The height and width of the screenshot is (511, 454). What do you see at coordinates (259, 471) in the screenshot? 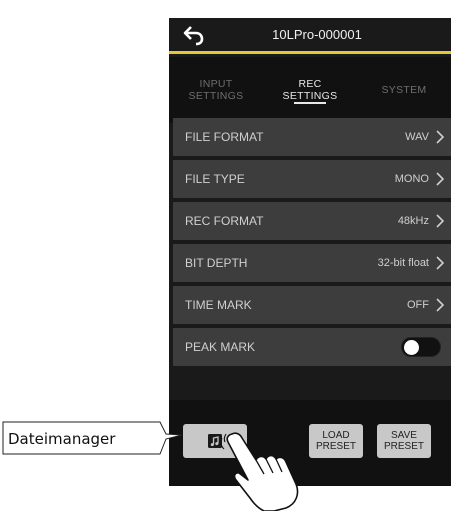
I see `pointing-hand-icon` at bounding box center [259, 471].